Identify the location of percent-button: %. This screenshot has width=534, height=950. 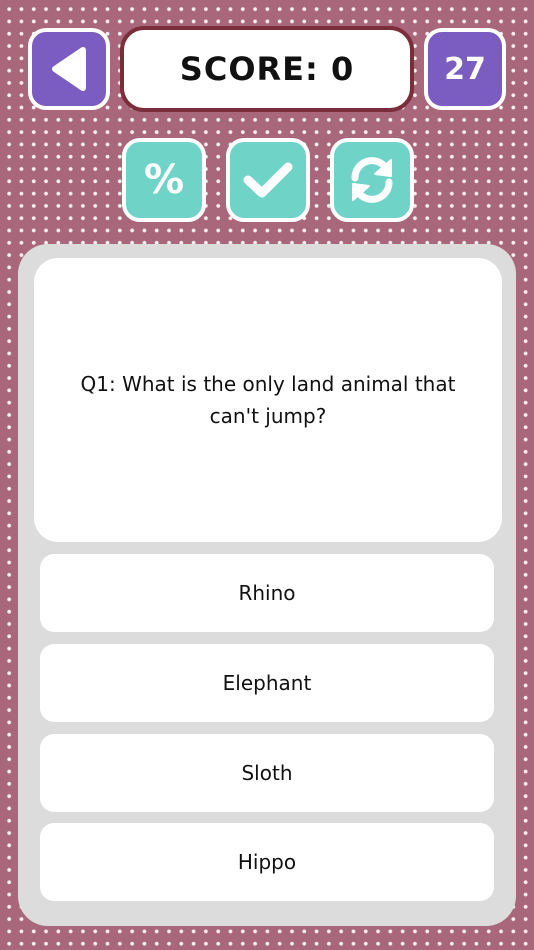
(164, 180).